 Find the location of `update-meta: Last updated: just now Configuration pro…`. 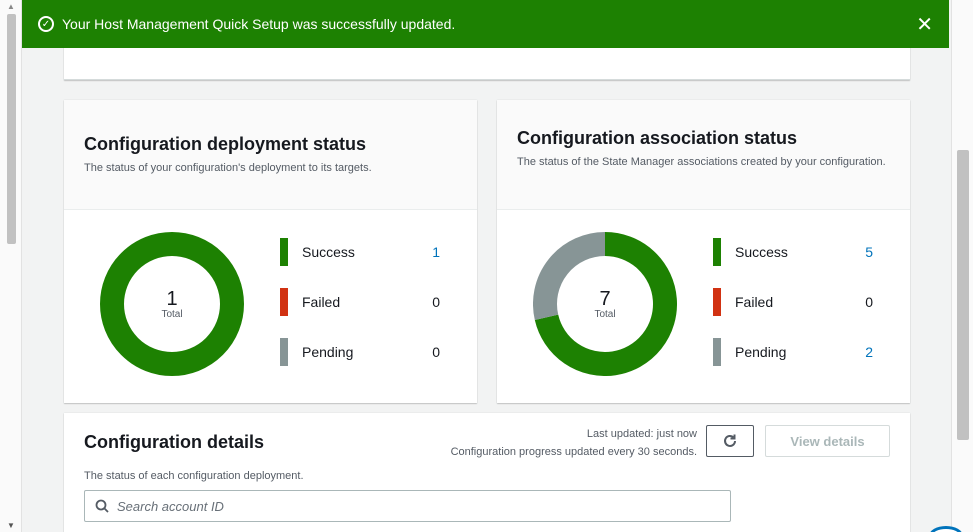

update-meta: Last updated: just now Configuration pro… is located at coordinates (574, 443).